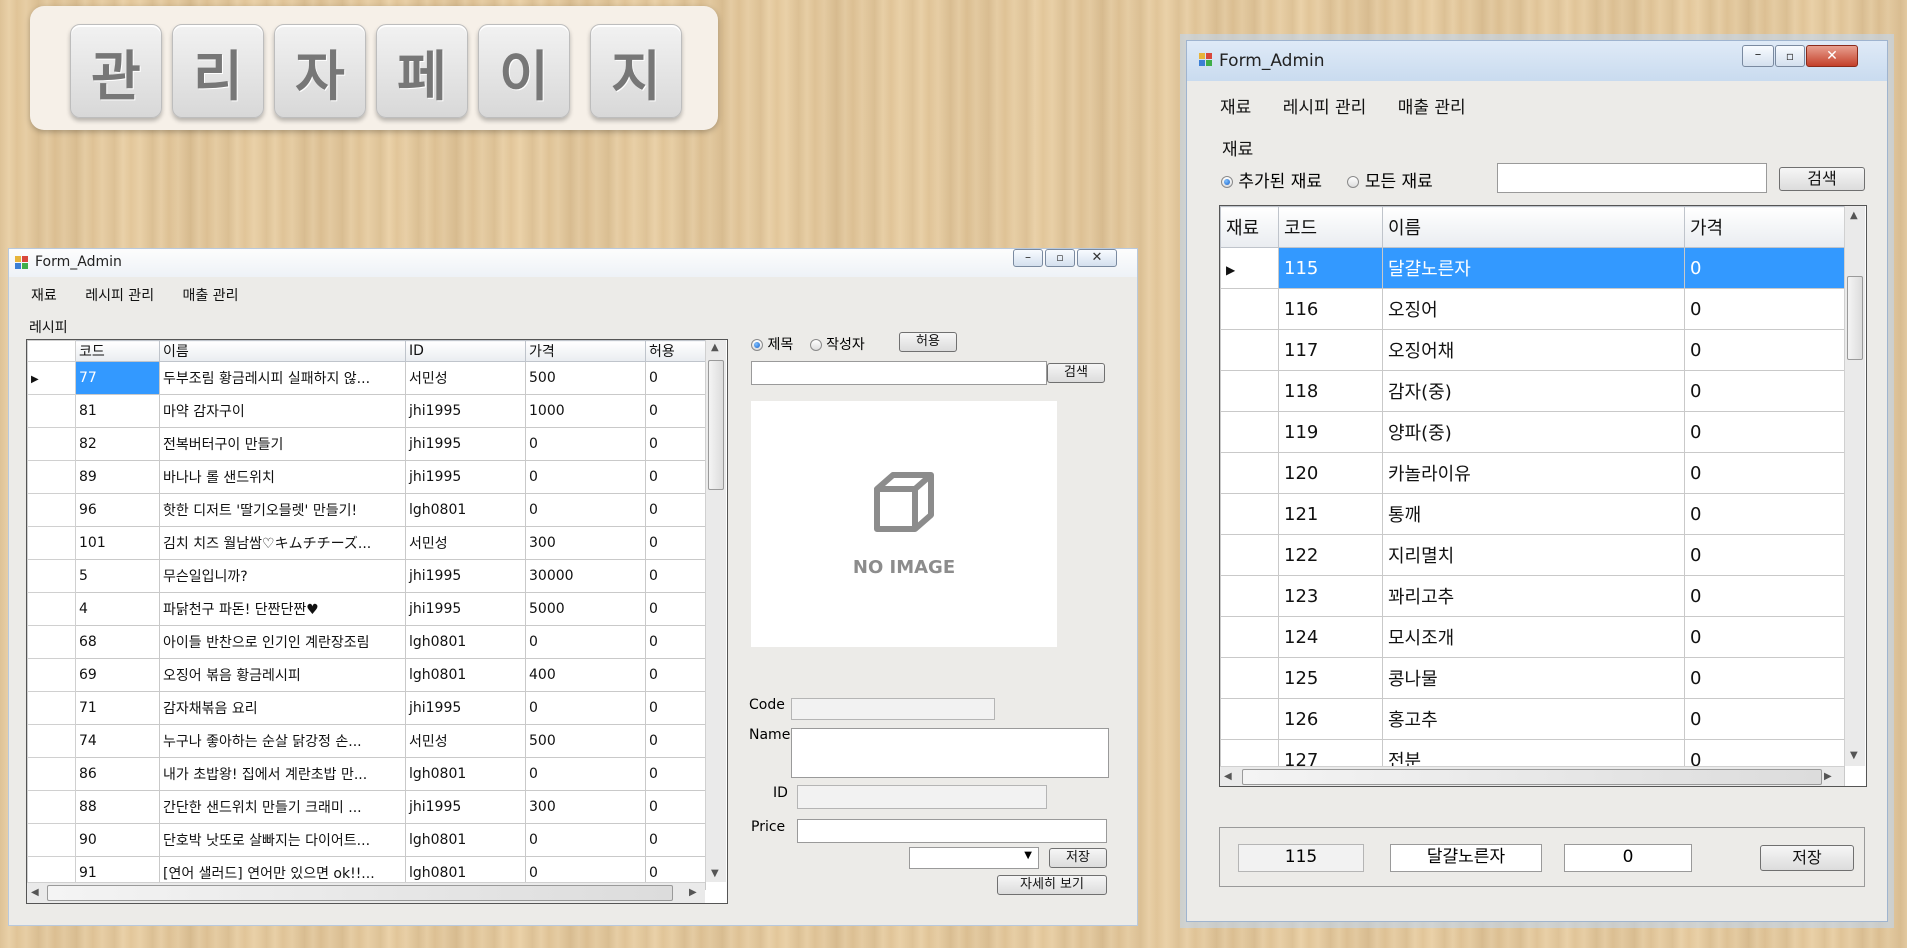 Image resolution: width=1907 pixels, height=948 pixels. I want to click on cell-code: 123, so click(1330, 596).